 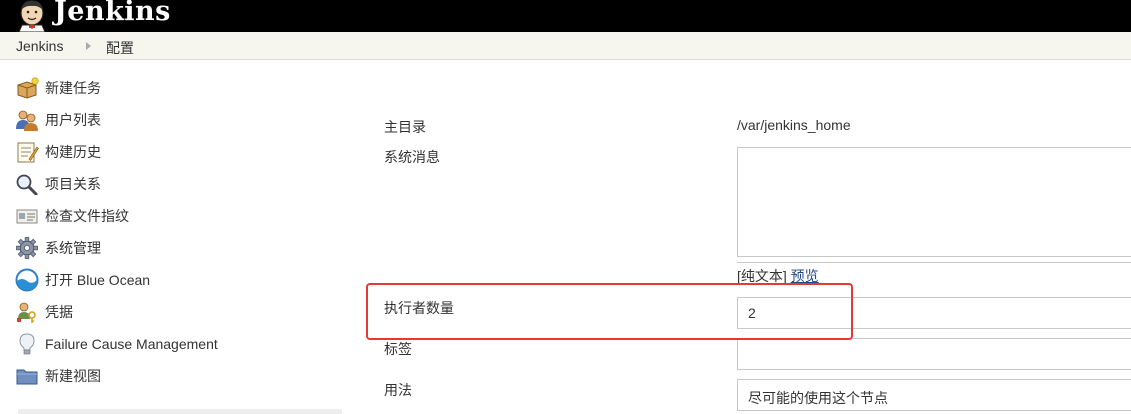 I want to click on sidebar-item-credentials: 凭据, so click(x=174, y=312).